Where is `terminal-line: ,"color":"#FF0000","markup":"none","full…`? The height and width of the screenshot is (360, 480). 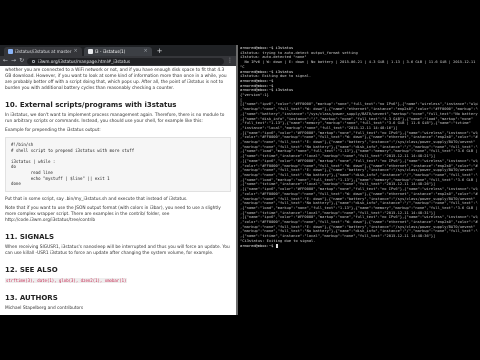 terminal-line: ,"color":"#FF0000","markup":"none","full… is located at coordinates (359, 193).